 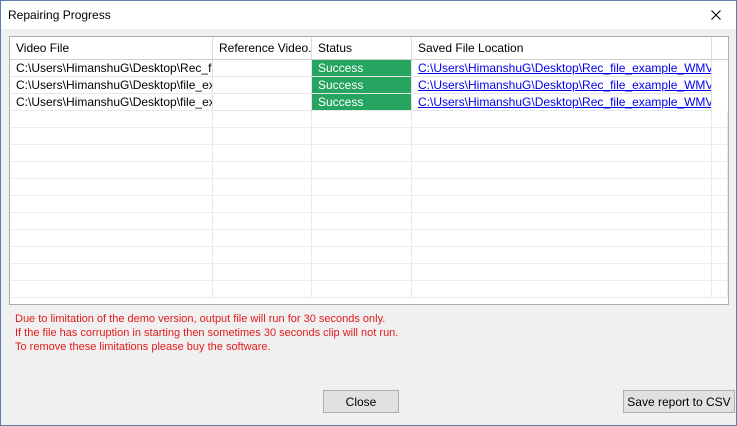 What do you see at coordinates (361, 401) in the screenshot?
I see `close-button: Close` at bounding box center [361, 401].